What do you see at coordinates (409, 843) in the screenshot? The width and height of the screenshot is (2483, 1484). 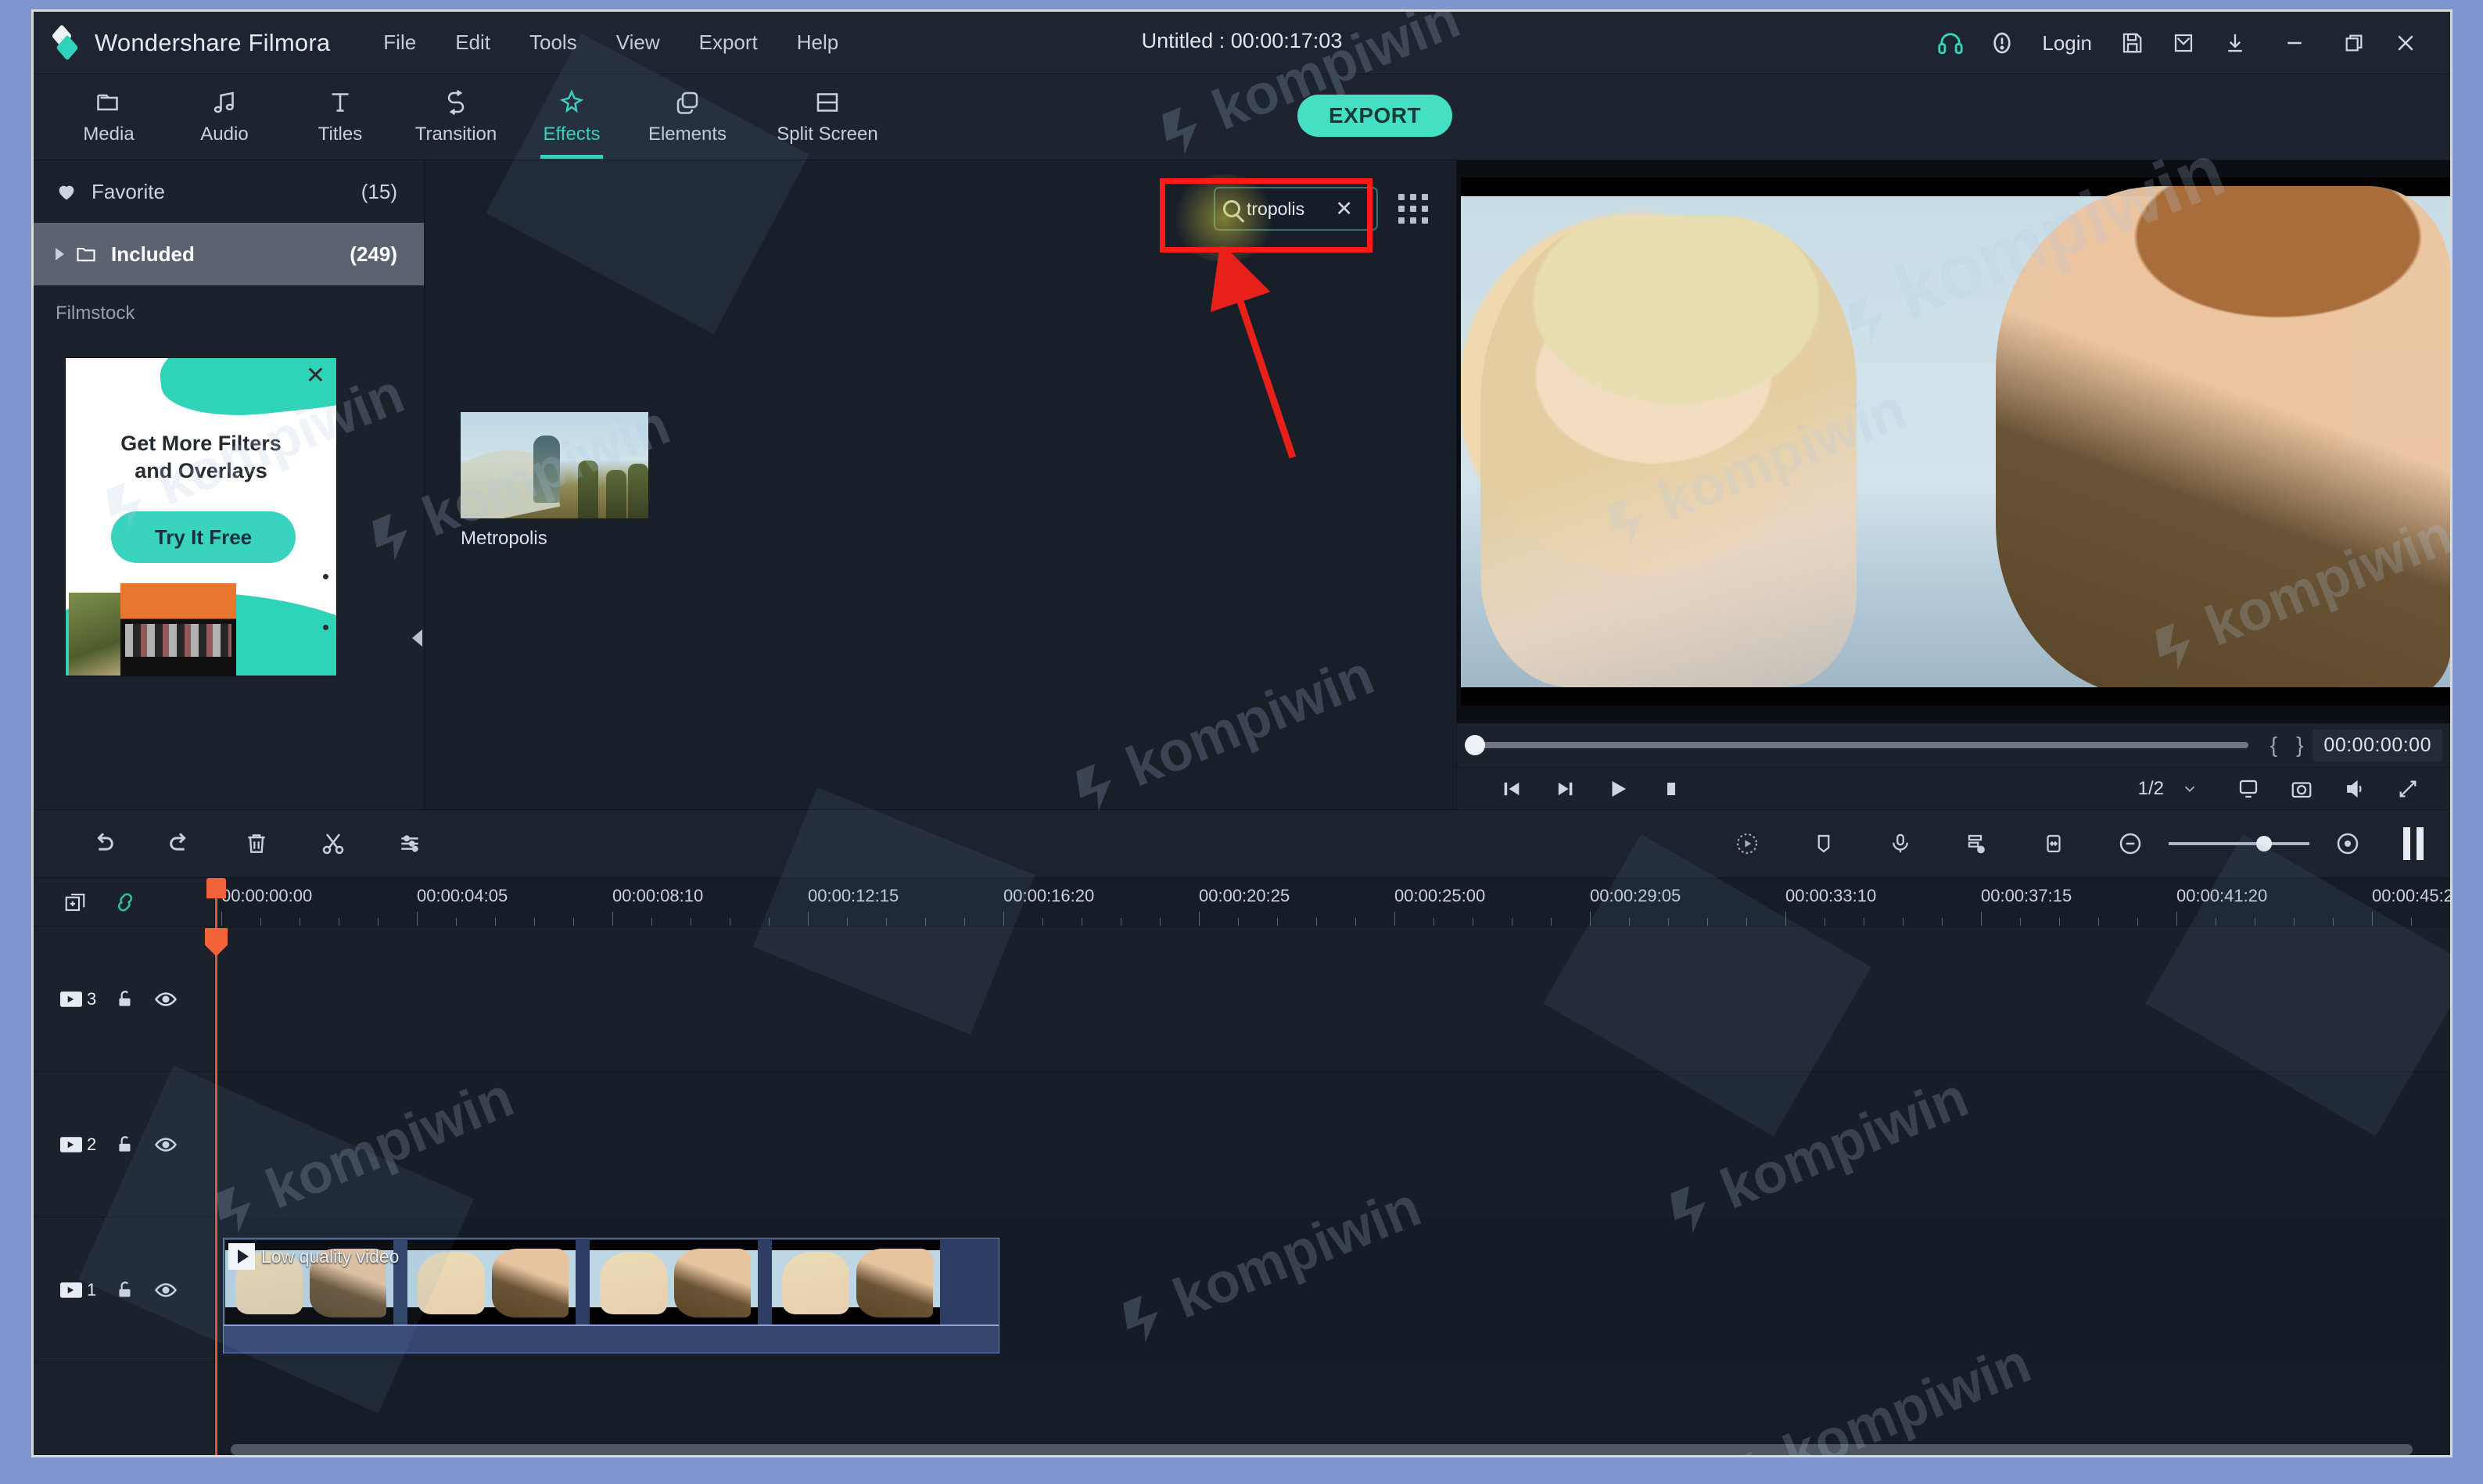 I see `adjust-sliders-button` at bounding box center [409, 843].